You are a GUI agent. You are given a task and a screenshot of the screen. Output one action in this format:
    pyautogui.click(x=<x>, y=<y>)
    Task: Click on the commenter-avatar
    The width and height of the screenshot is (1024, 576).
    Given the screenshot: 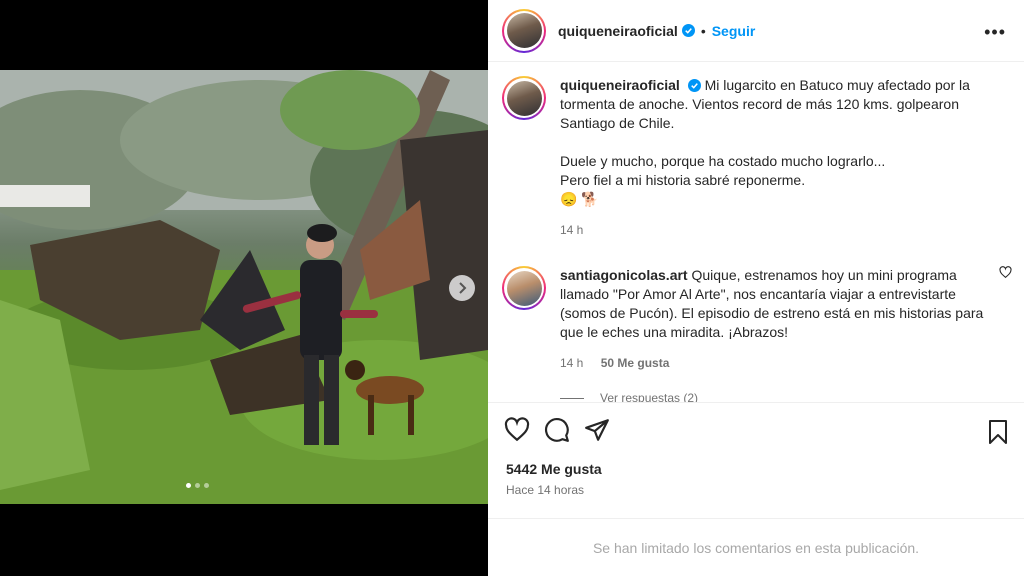 What is the action you would take?
    pyautogui.click(x=524, y=288)
    